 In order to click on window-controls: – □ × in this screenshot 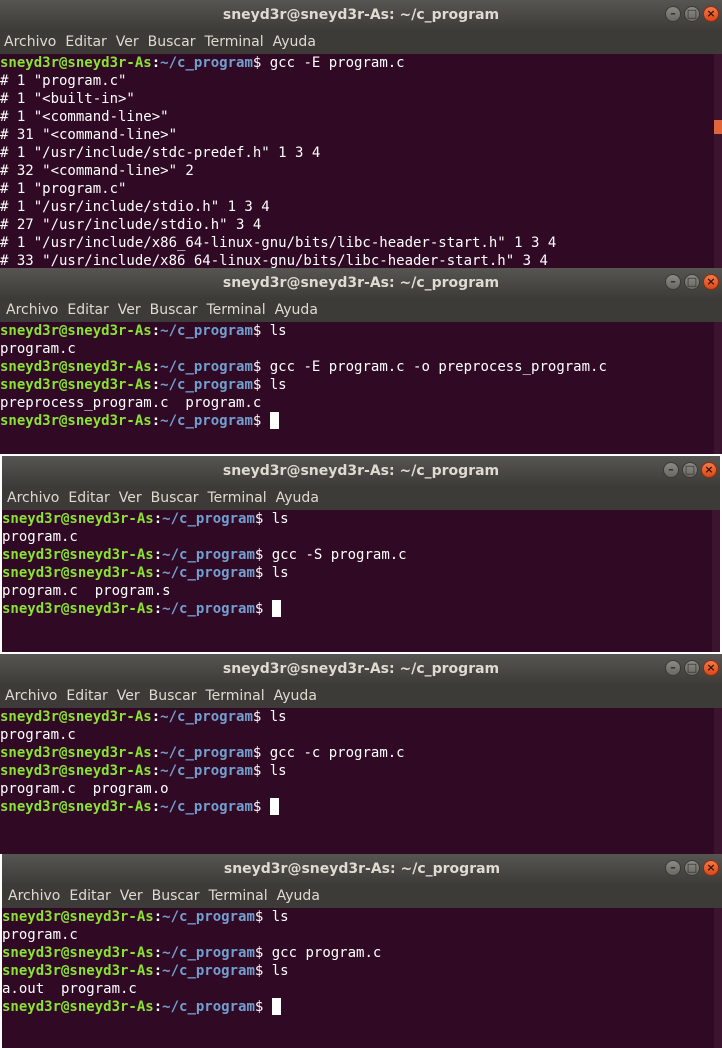, I will do `click(692, 282)`.